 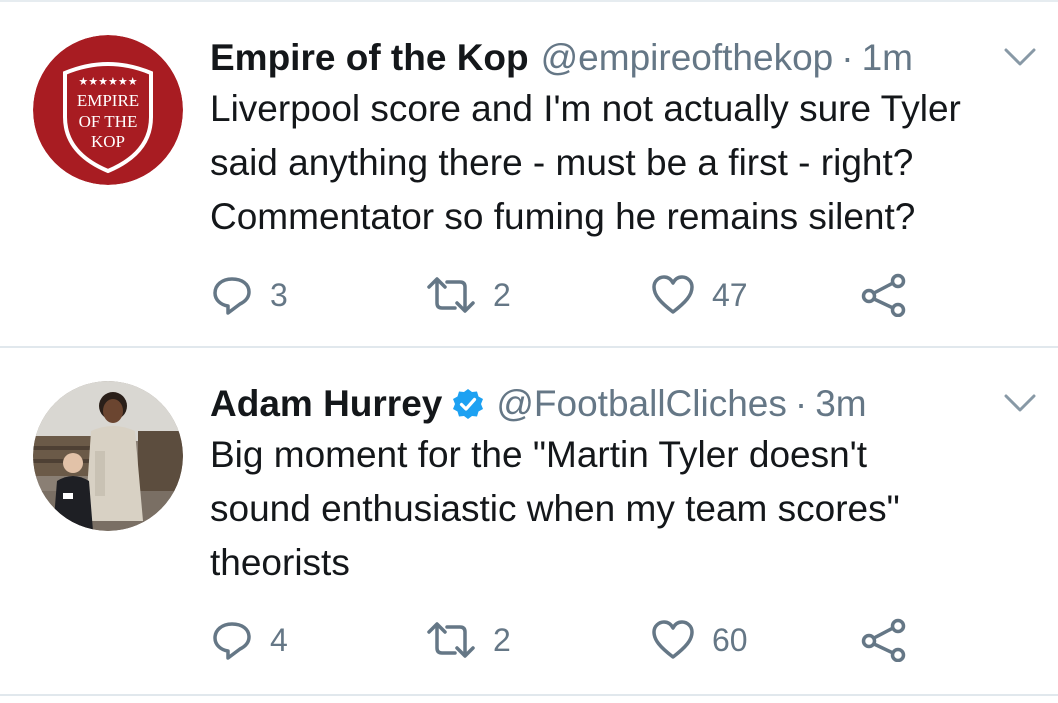 What do you see at coordinates (687, 58) in the screenshot?
I see `user-handle: @empireofthekop` at bounding box center [687, 58].